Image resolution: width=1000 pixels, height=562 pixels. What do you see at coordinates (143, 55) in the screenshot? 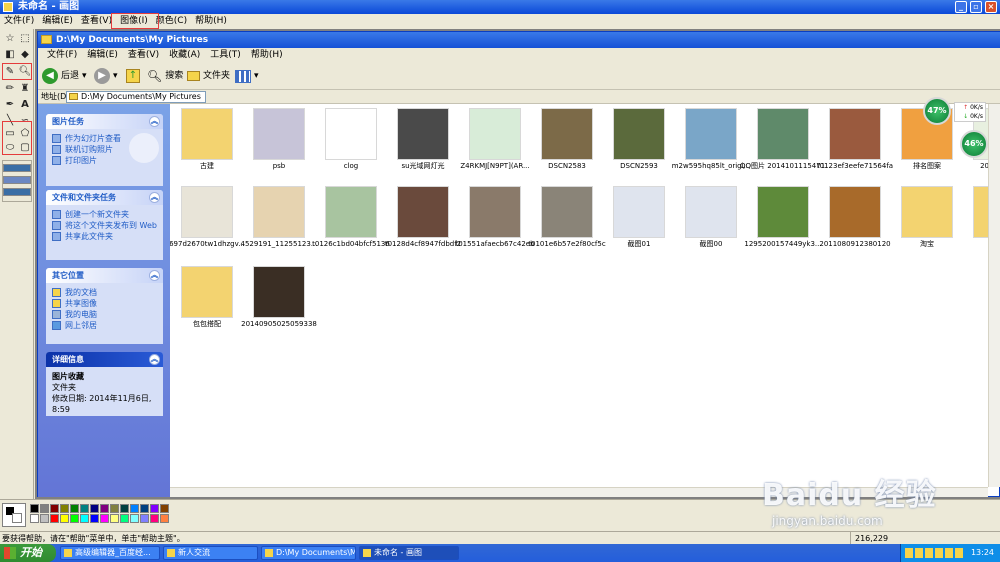
I see `explorer-menu-view: 查看(V)` at bounding box center [143, 55].